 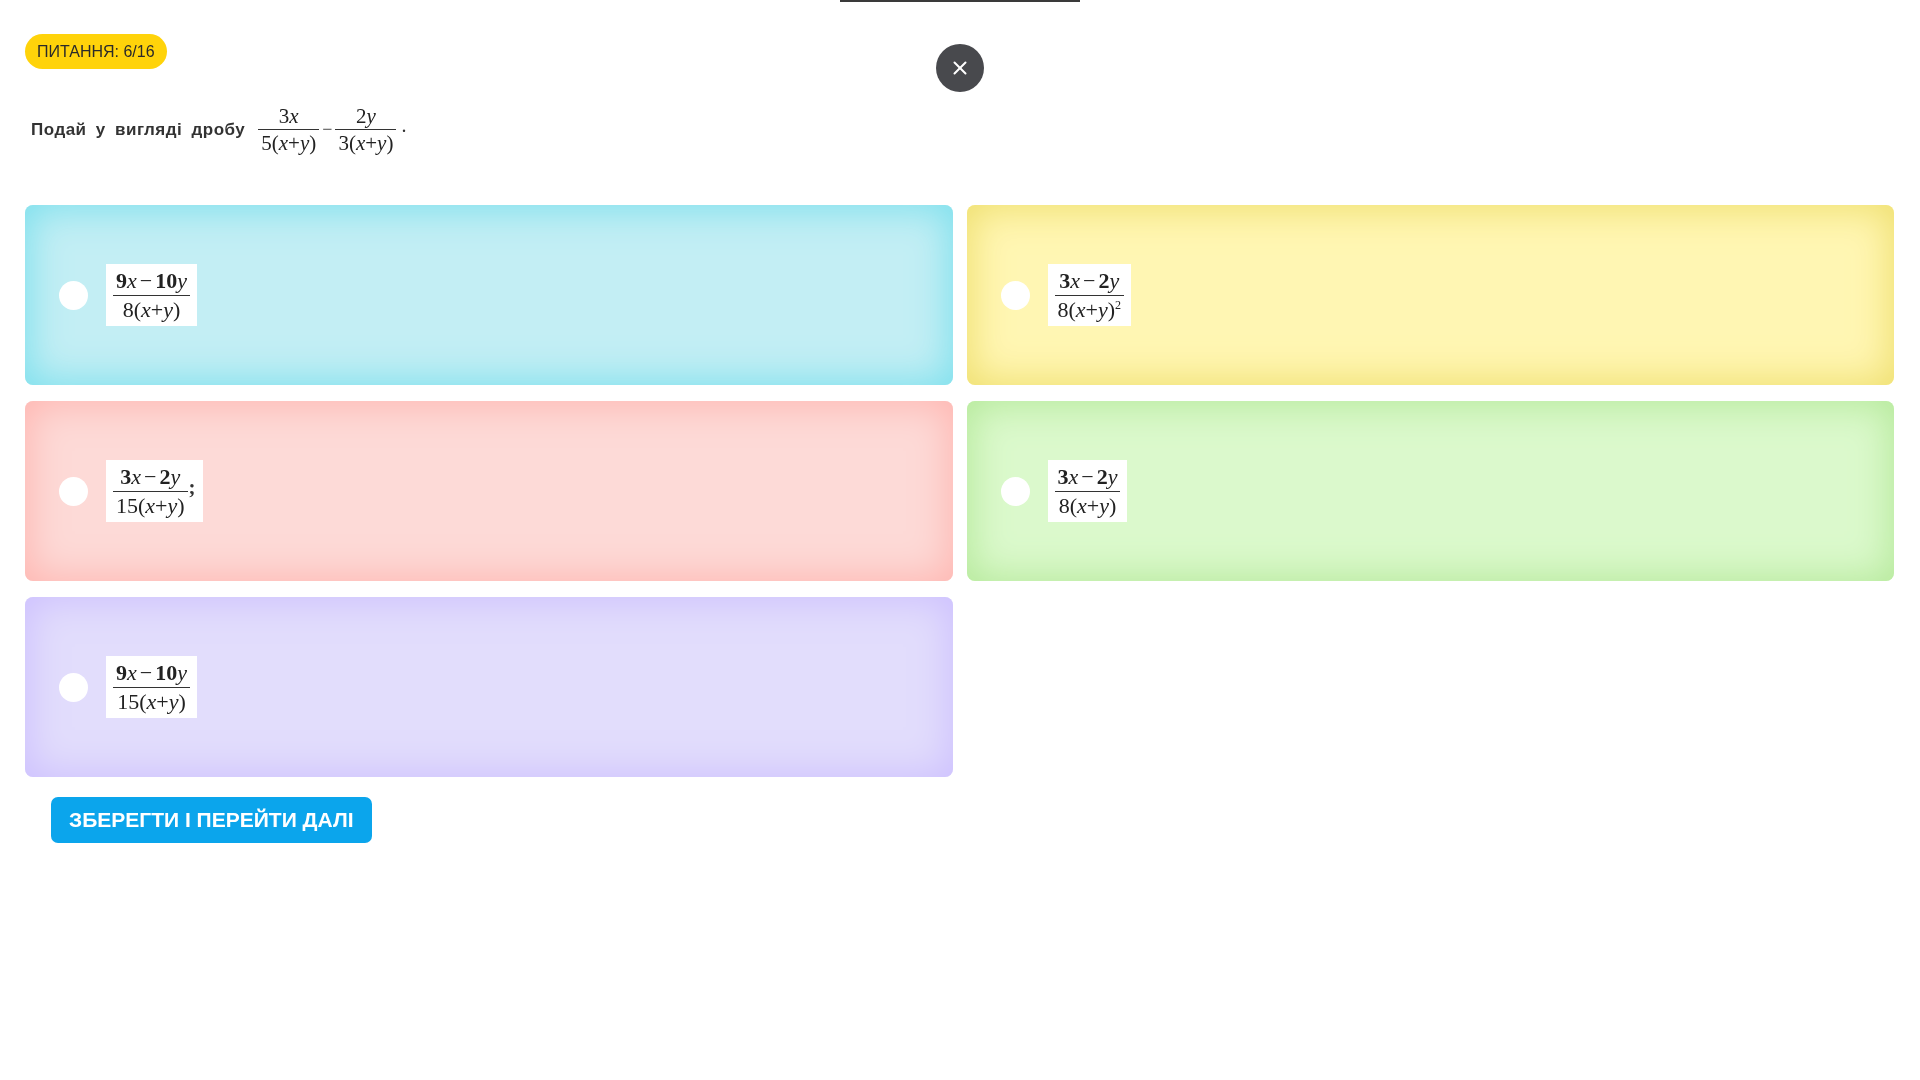 What do you see at coordinates (1430, 295) in the screenshot?
I see `answer-card: 3x−2y 8(x+y)$^{2}$` at bounding box center [1430, 295].